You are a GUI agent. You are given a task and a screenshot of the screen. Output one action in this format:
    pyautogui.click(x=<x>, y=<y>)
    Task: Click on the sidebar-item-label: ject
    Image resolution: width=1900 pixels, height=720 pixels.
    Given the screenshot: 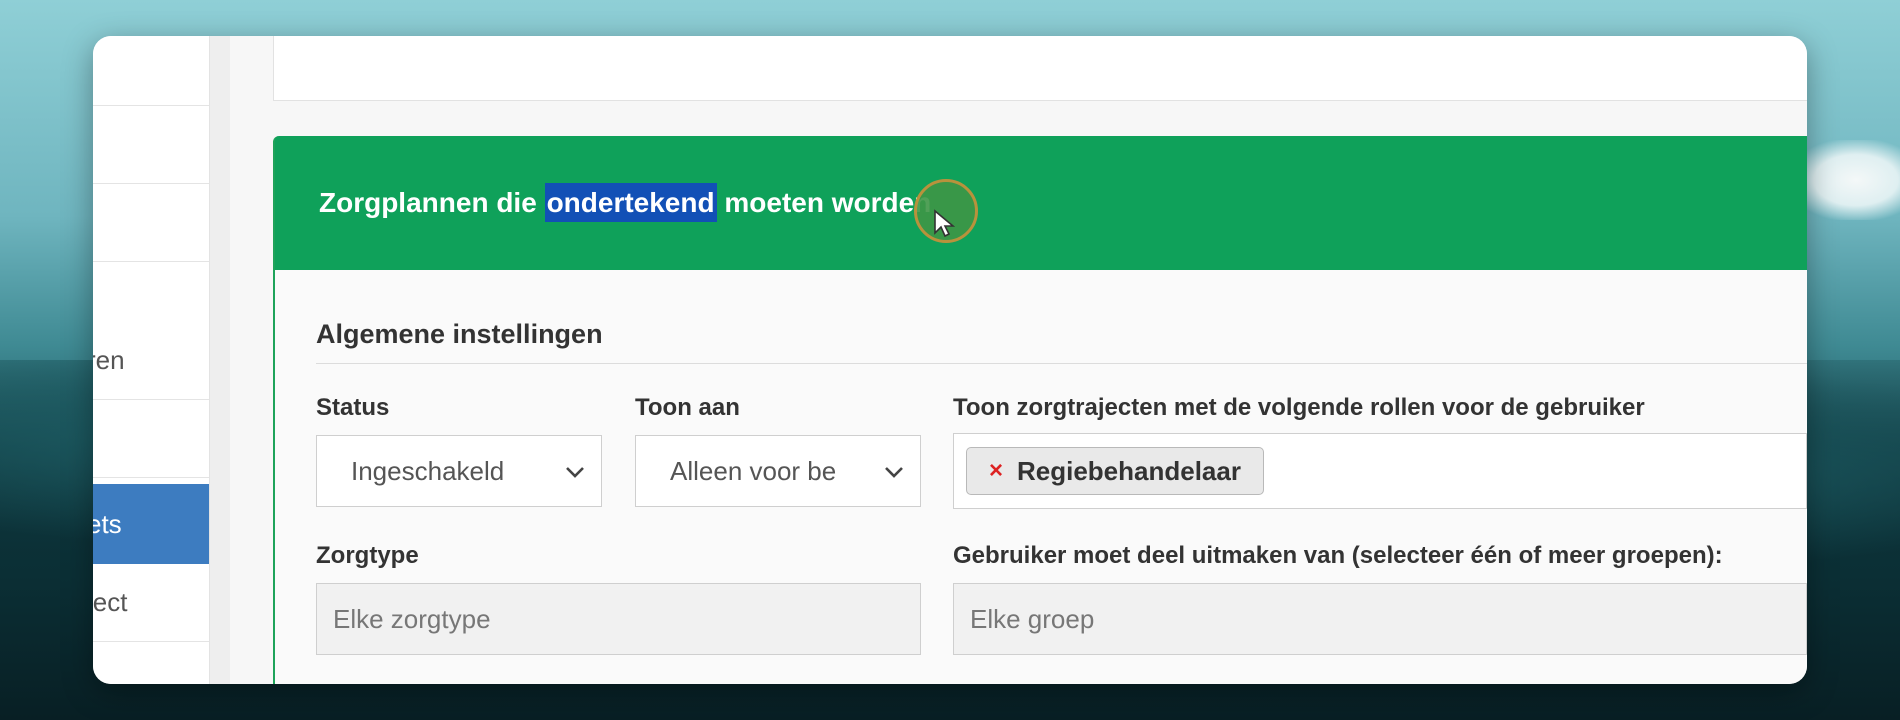 What is the action you would take?
    pyautogui.click(x=110, y=602)
    